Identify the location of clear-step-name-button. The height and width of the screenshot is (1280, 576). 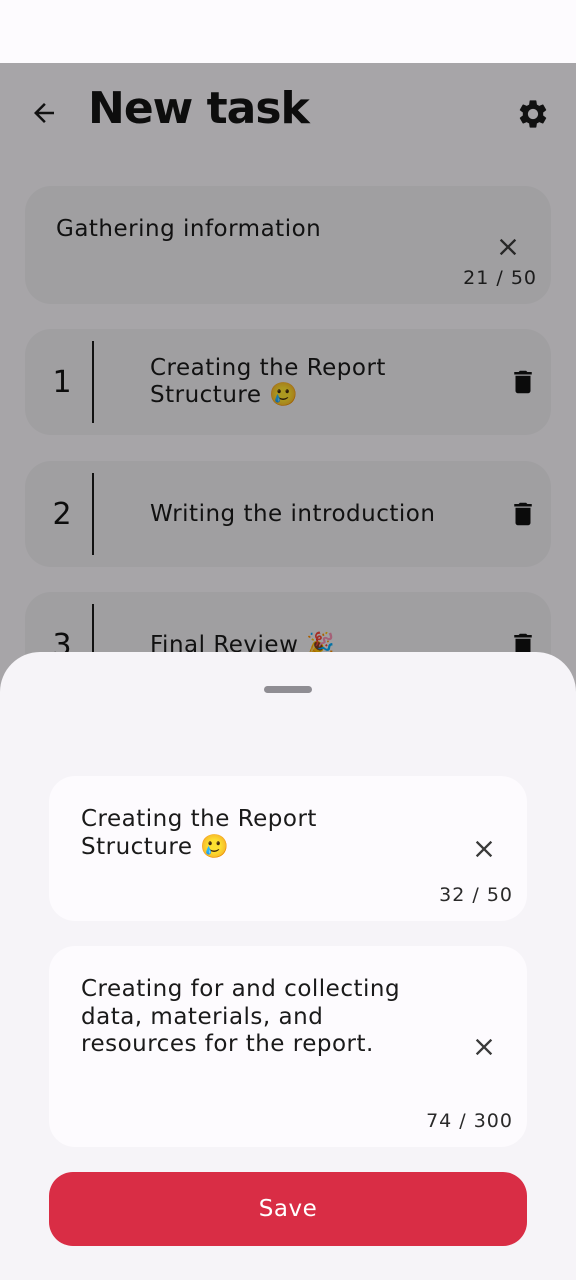
(484, 849).